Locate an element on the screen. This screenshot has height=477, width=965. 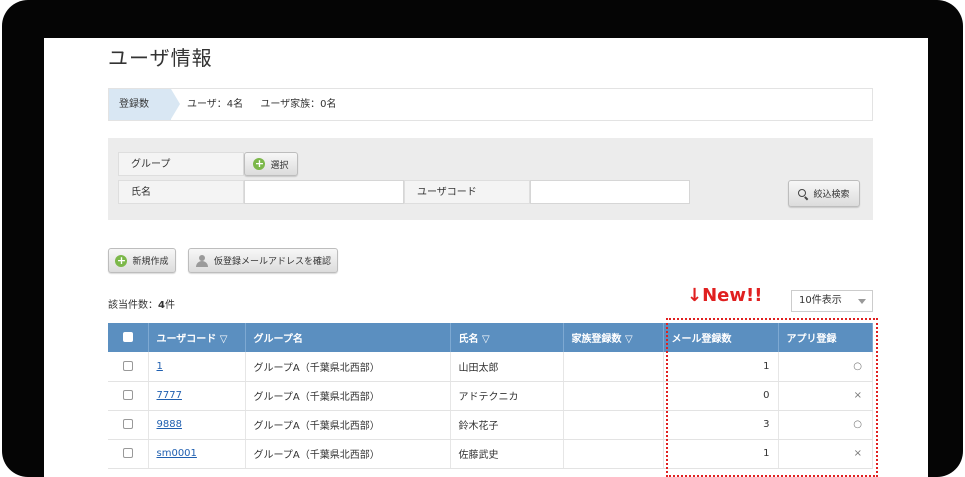
count-suffix: 件 is located at coordinates (169, 305).